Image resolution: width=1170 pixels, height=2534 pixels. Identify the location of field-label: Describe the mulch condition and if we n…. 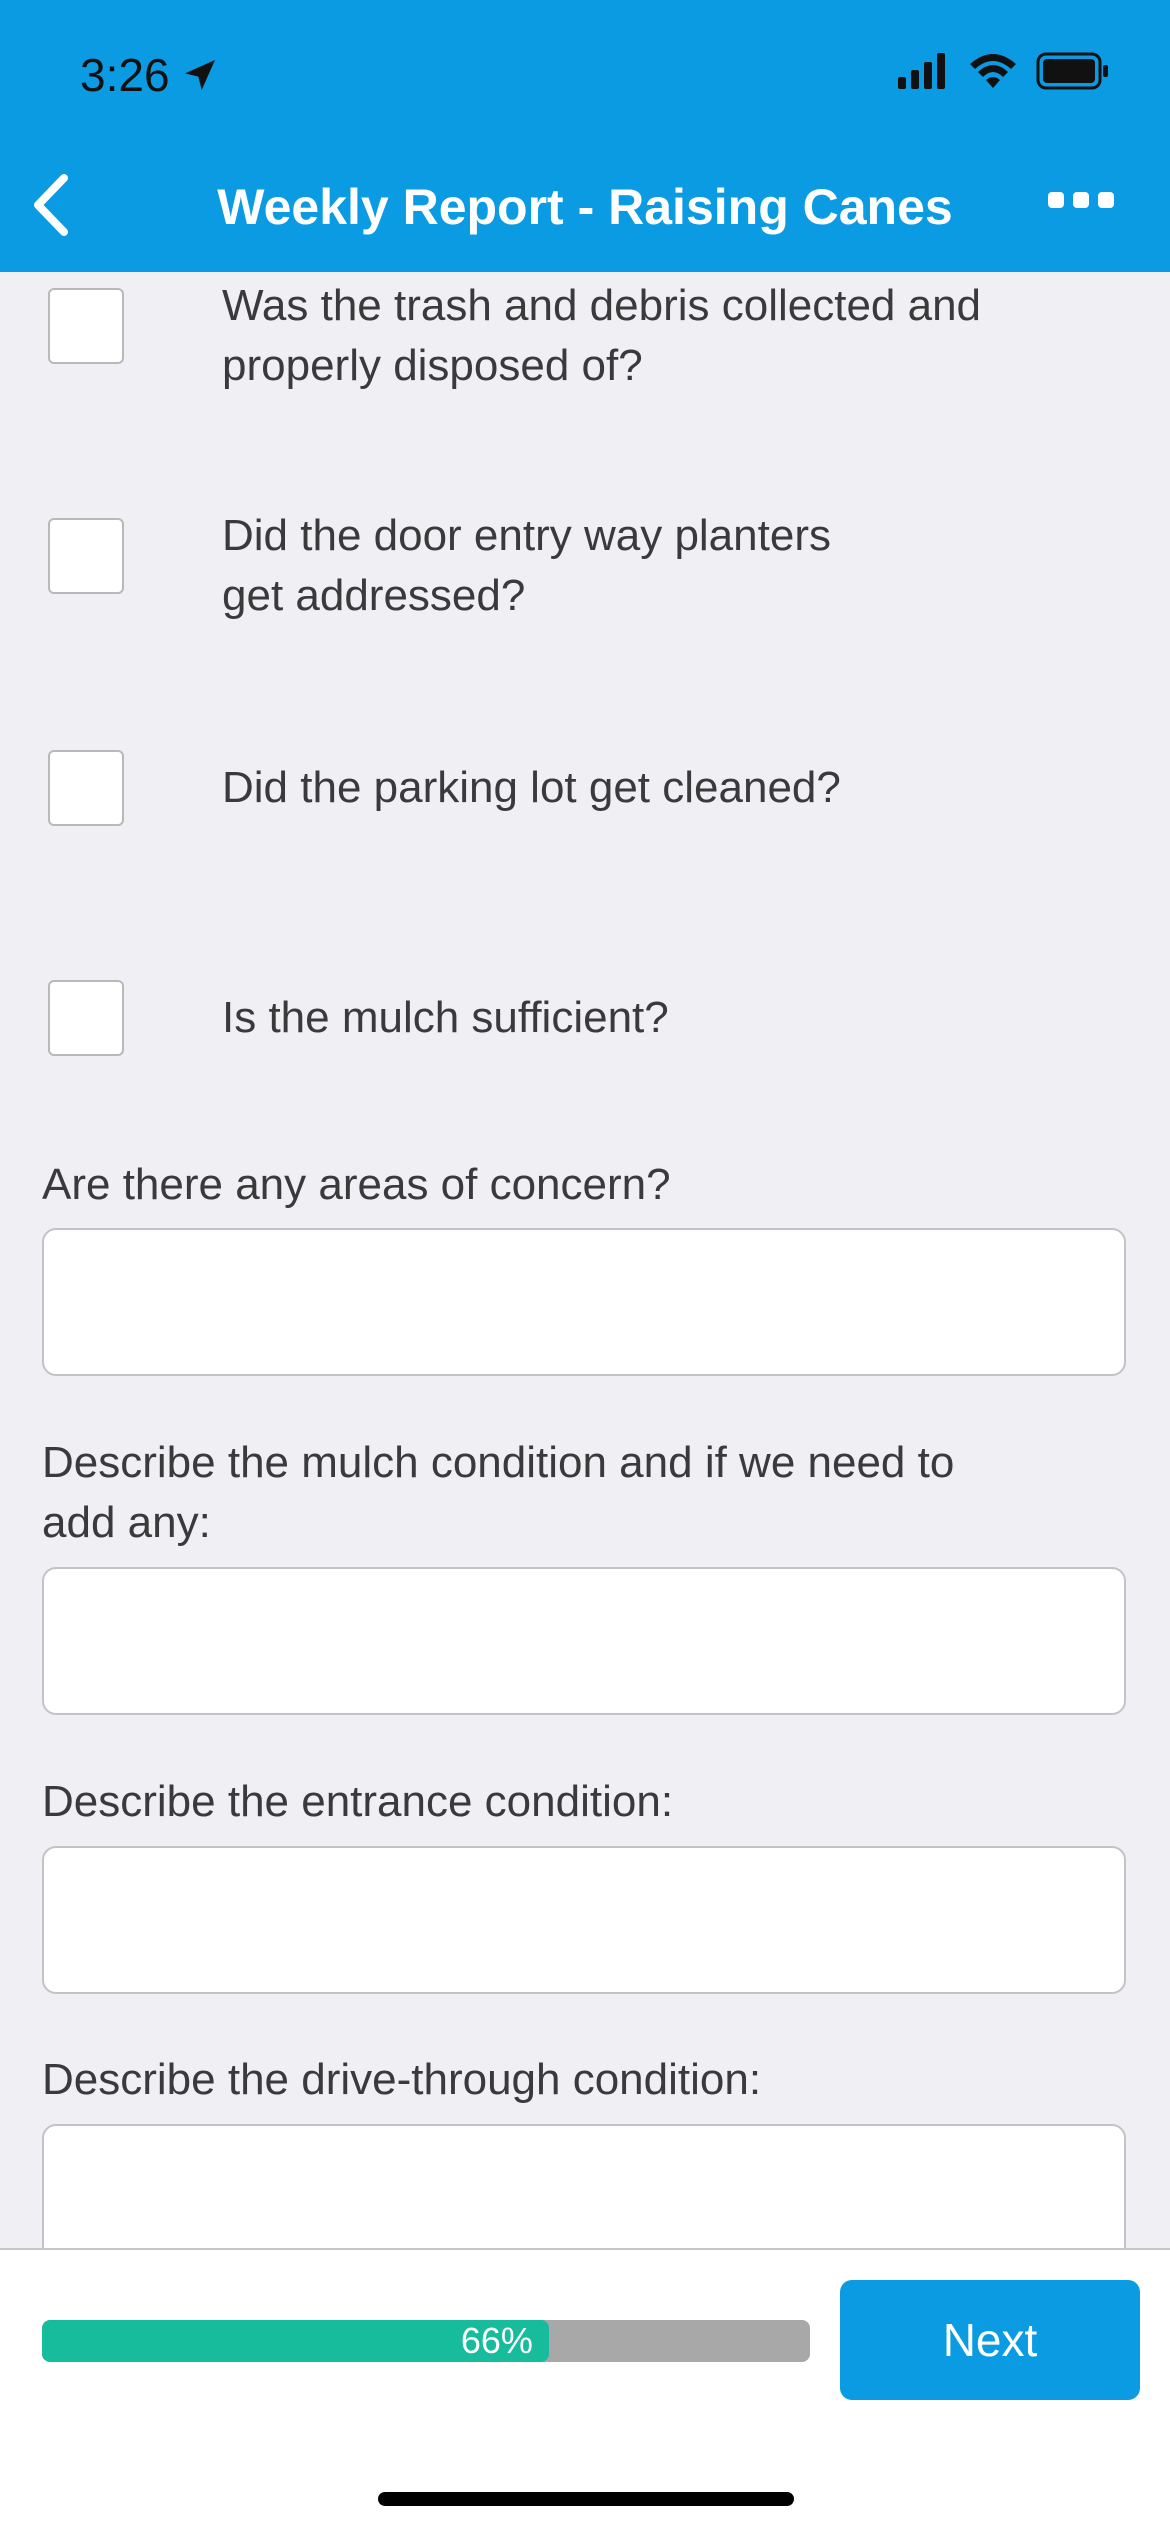
(582, 1493).